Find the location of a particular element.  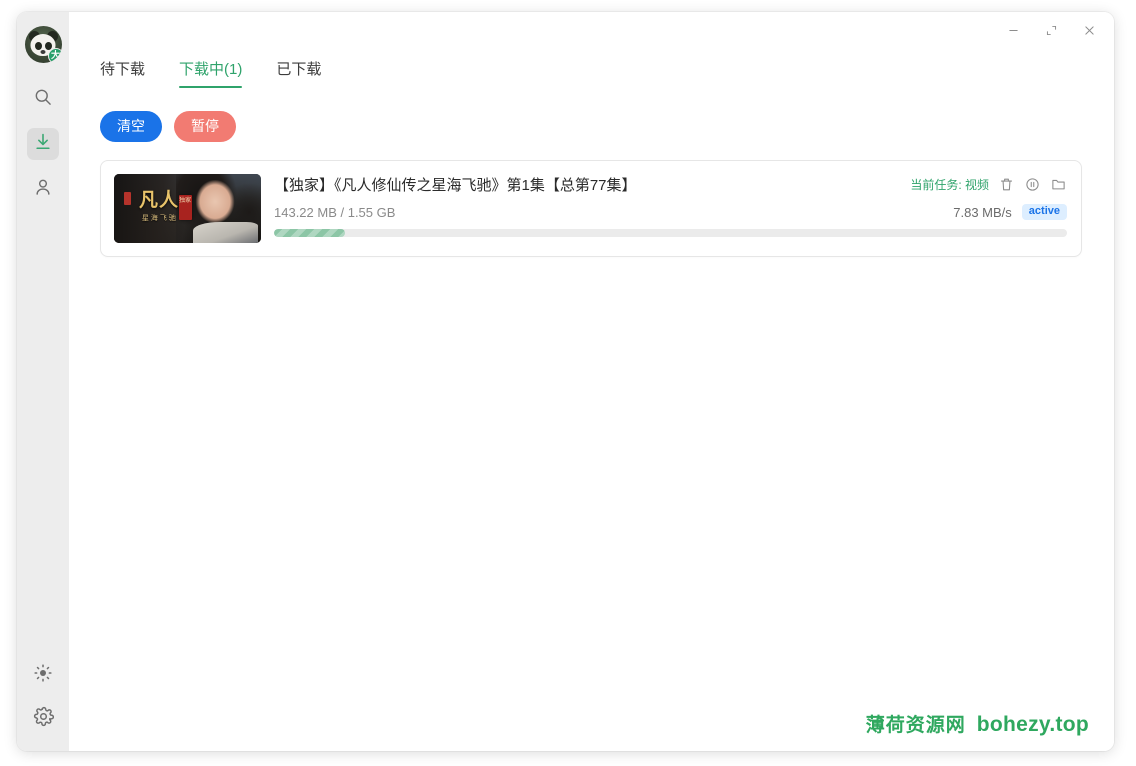

thumbnail-left-tag is located at coordinates (128, 198).